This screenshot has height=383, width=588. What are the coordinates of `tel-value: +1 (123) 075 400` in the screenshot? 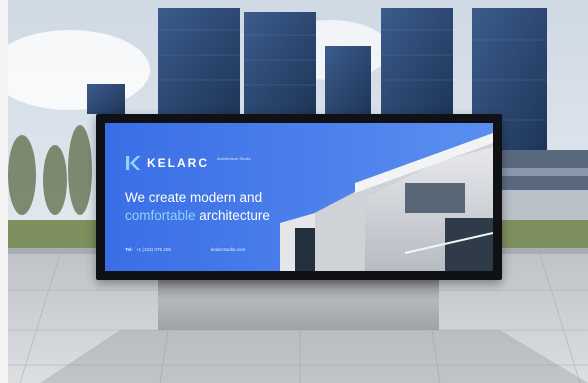 It's located at (153, 249).